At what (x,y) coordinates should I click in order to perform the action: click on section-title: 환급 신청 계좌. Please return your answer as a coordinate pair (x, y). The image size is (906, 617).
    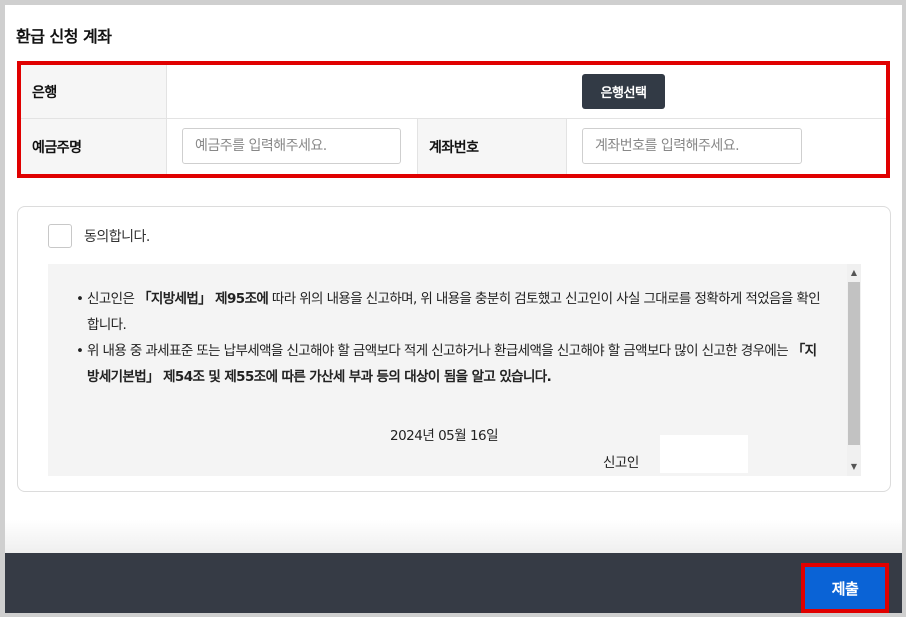
    Looking at the image, I should click on (64, 36).